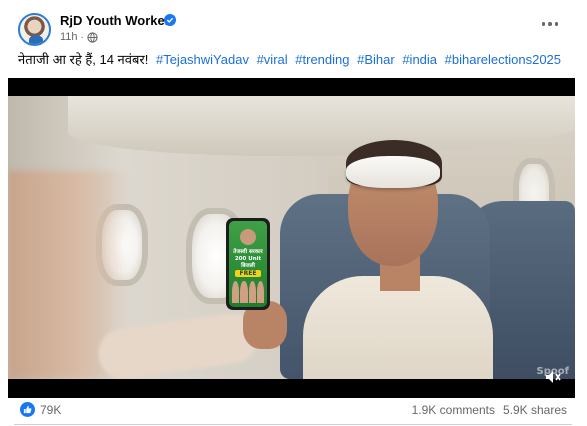 Image resolution: width=587 pixels, height=426 pixels. I want to click on phone-badge: FREE, so click(248, 273).